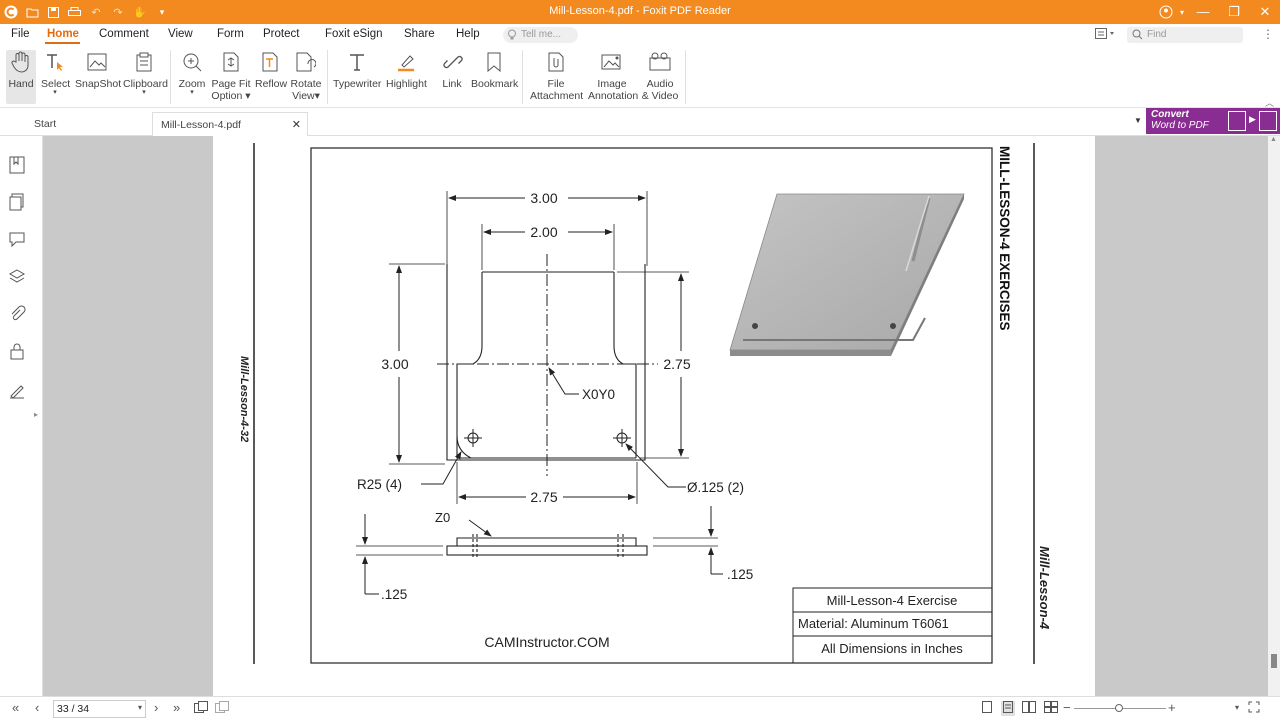 Image resolution: width=1280 pixels, height=720 pixels. What do you see at coordinates (1029, 708) in the screenshot?
I see `facing-view-icon` at bounding box center [1029, 708].